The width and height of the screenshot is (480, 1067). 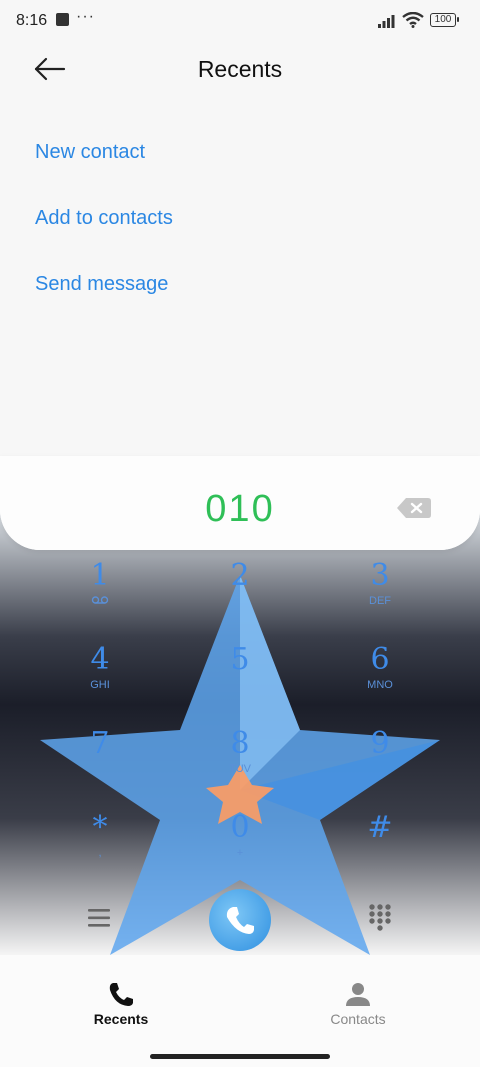 I want to click on key-2: 2, so click(x=240, y=594).